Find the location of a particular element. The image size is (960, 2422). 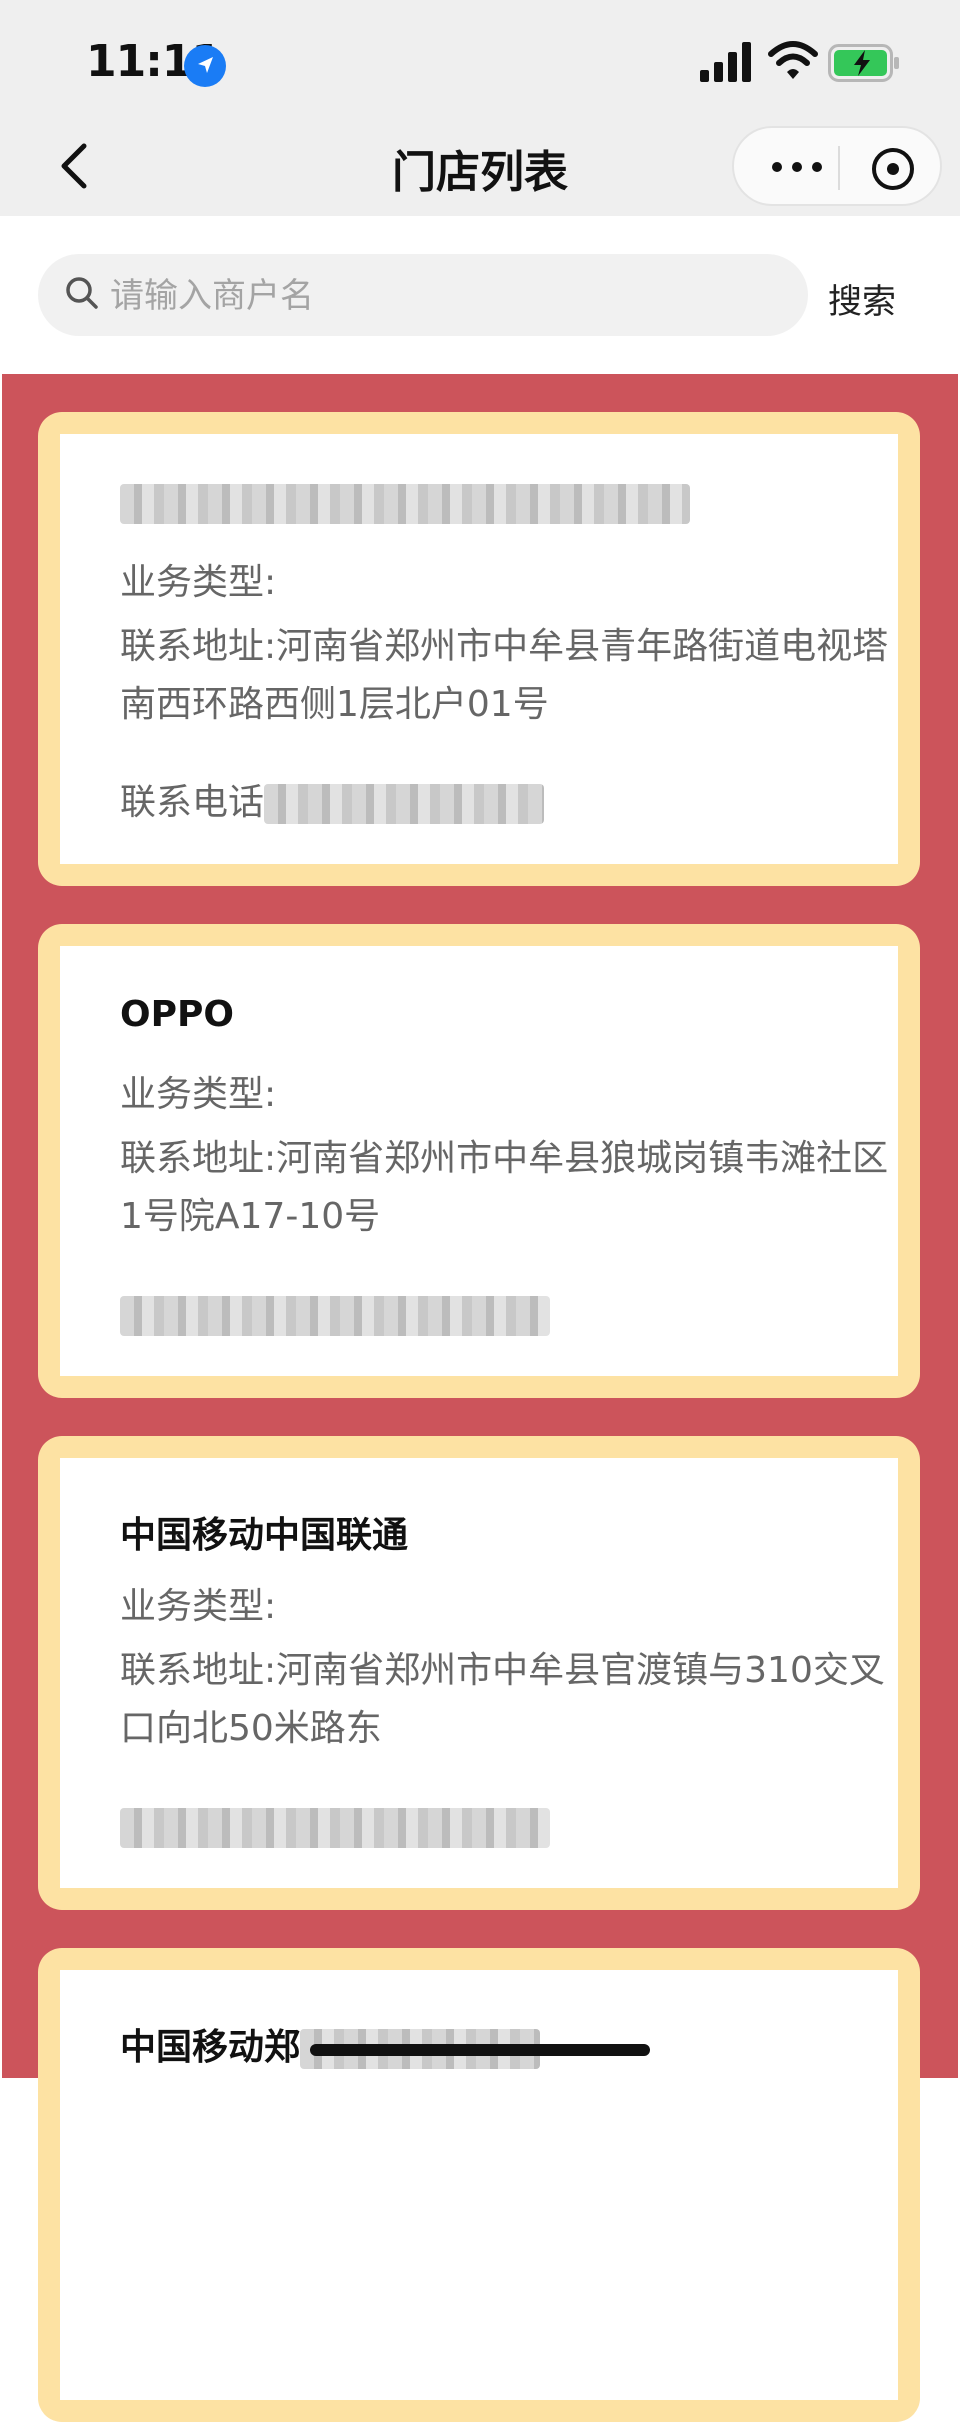

store-name: 中国移动中国联通 is located at coordinates (264, 1535).